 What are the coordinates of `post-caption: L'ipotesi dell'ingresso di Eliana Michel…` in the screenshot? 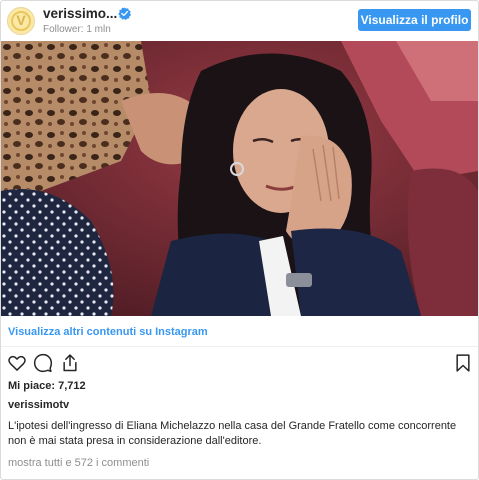 It's located at (232, 433).